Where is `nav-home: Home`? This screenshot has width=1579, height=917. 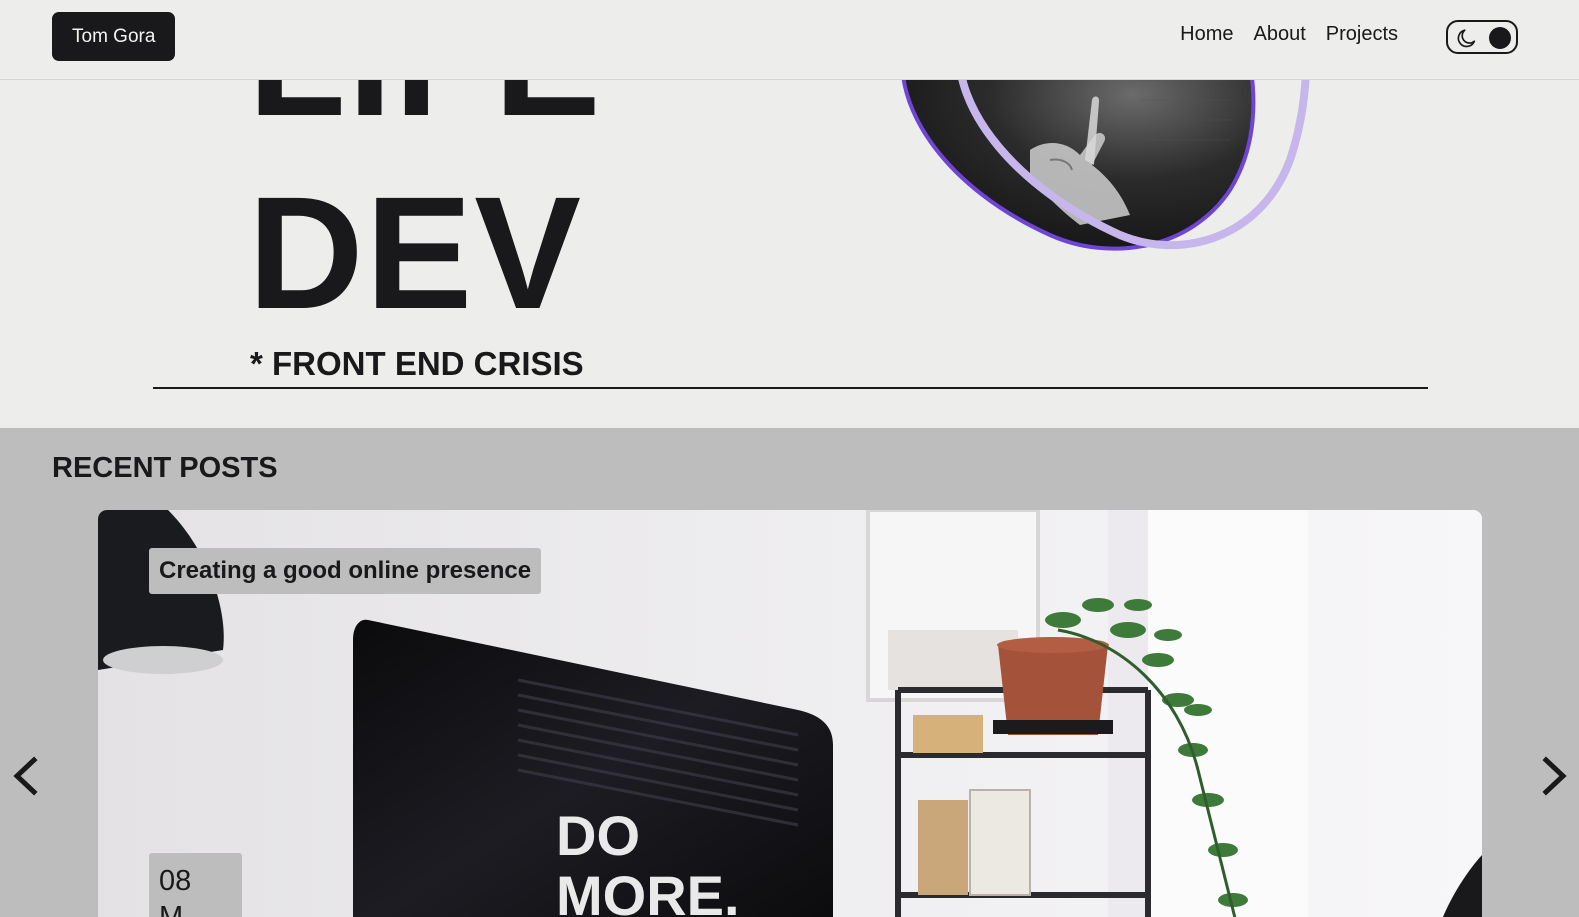 nav-home: Home is located at coordinates (1206, 34).